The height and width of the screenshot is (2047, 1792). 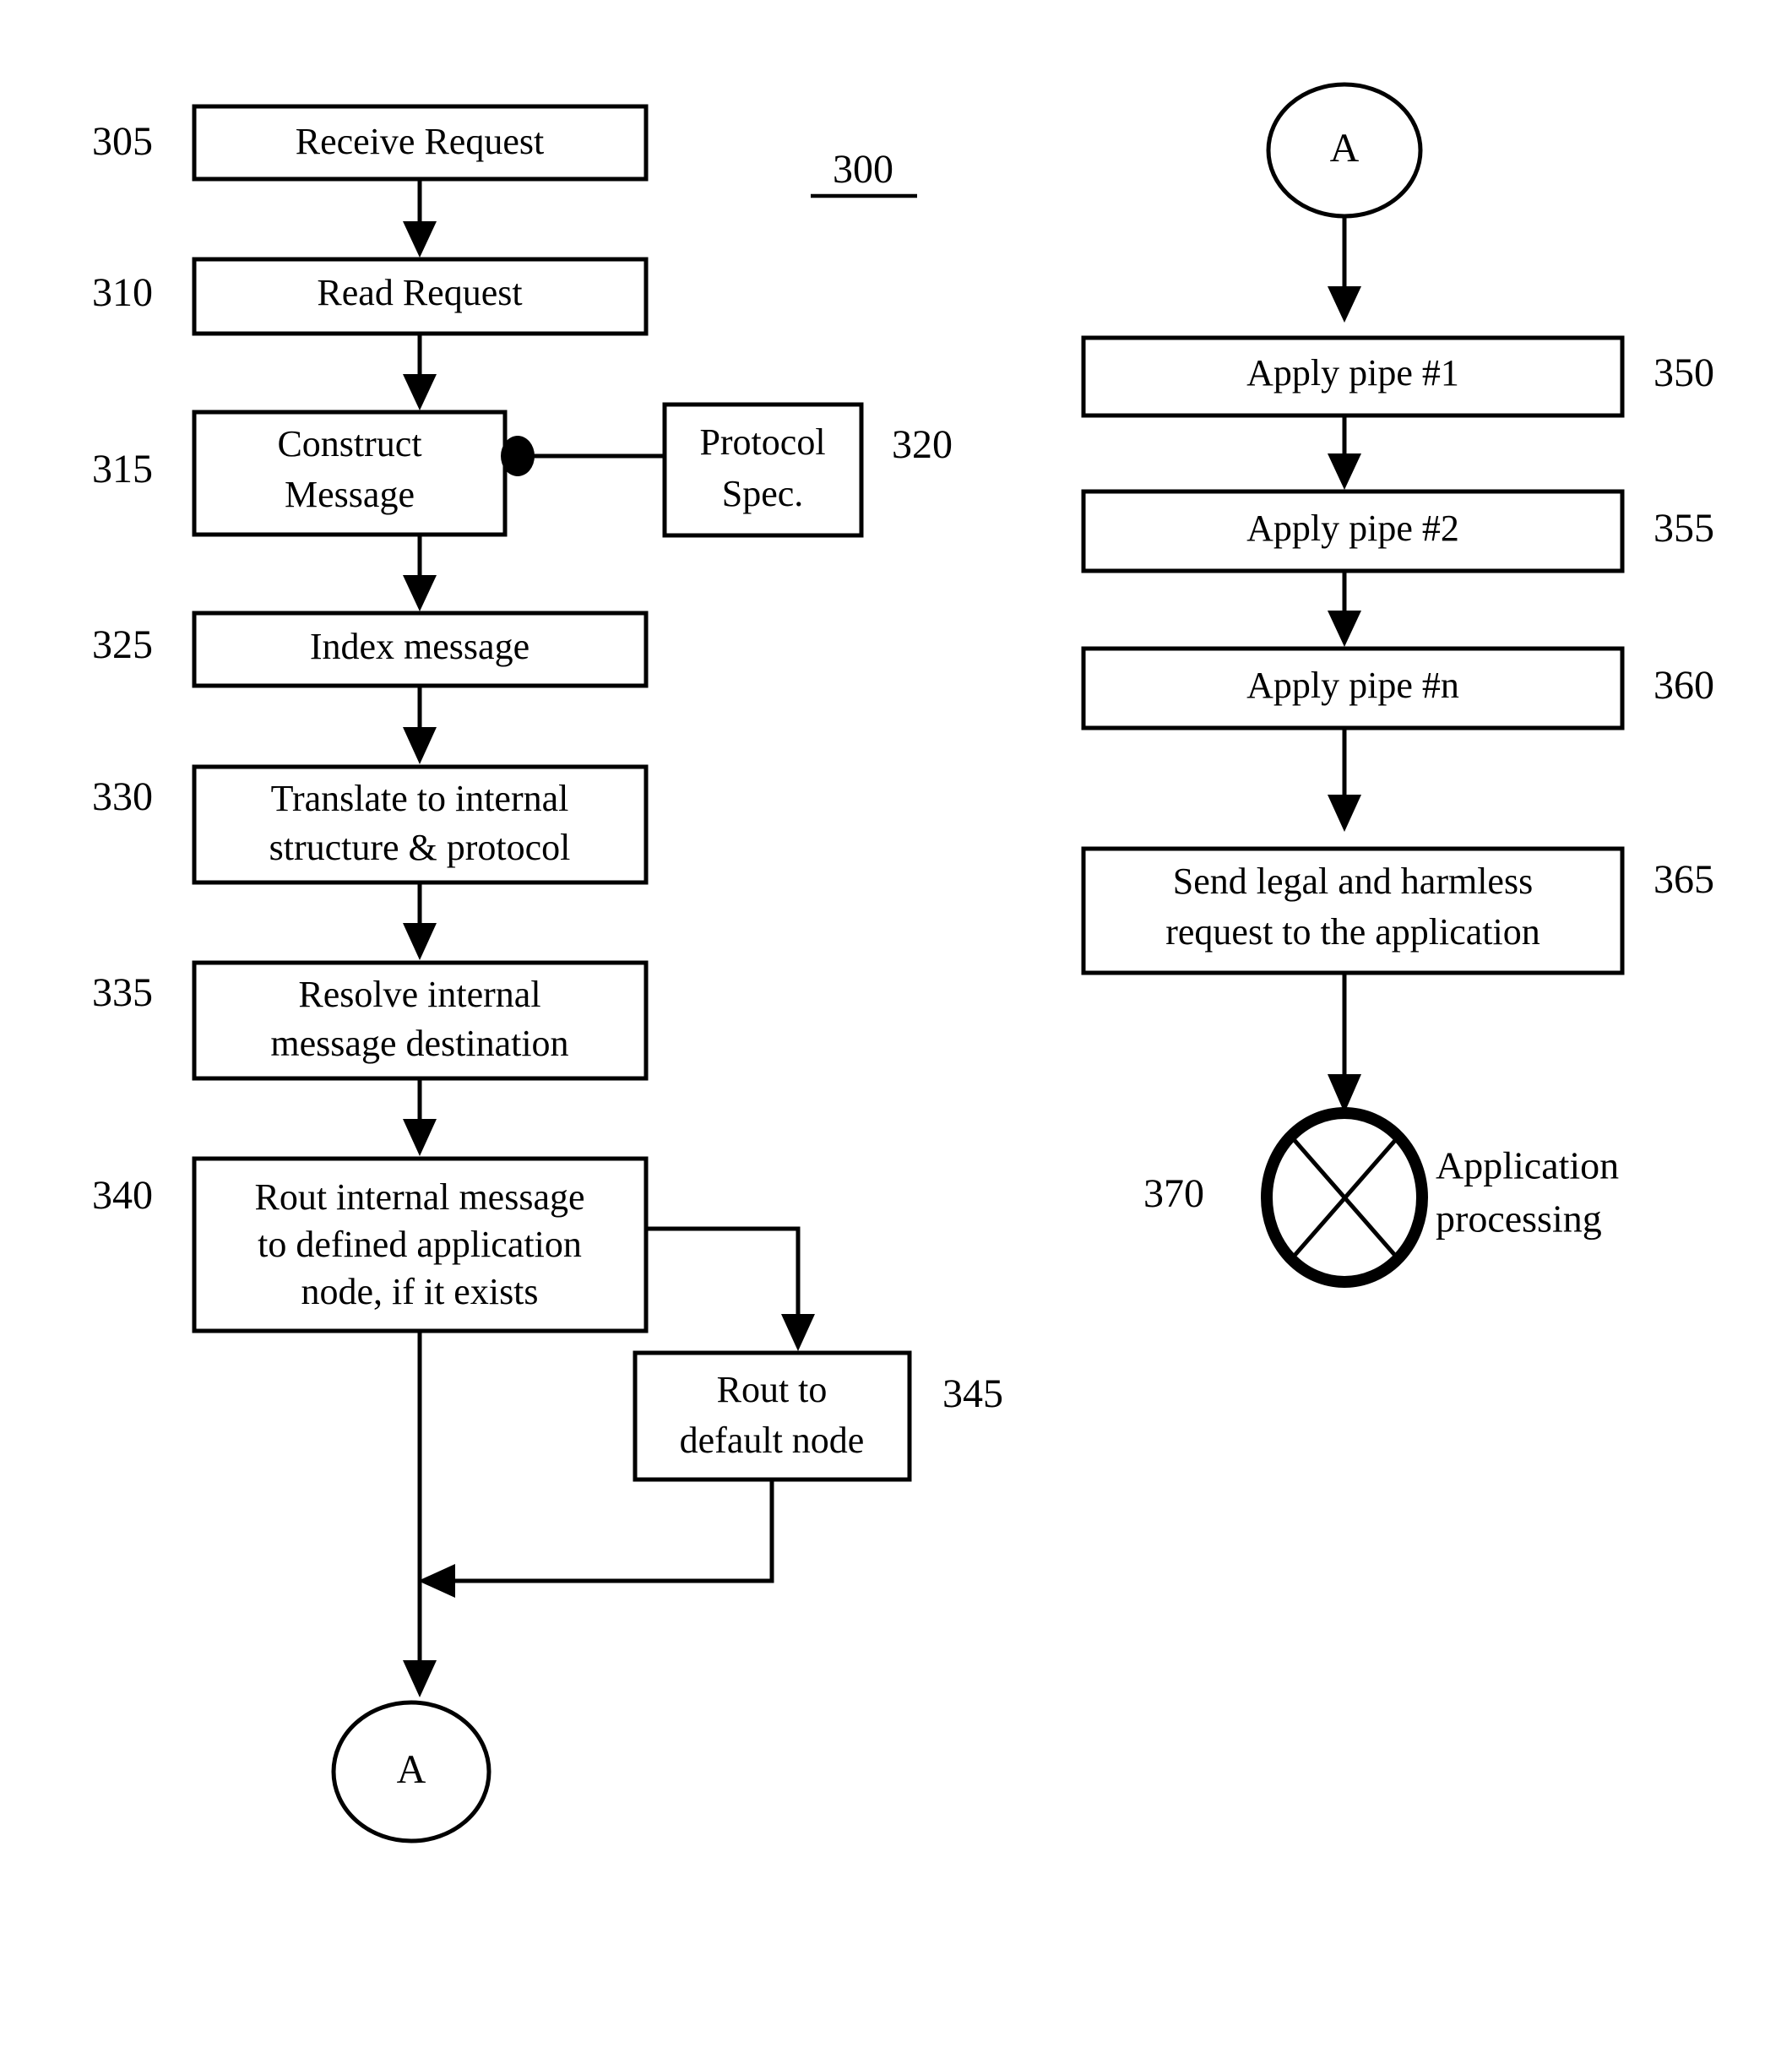 What do you see at coordinates (420, 1291) in the screenshot?
I see `step-label-rout-line3: node, if it exists` at bounding box center [420, 1291].